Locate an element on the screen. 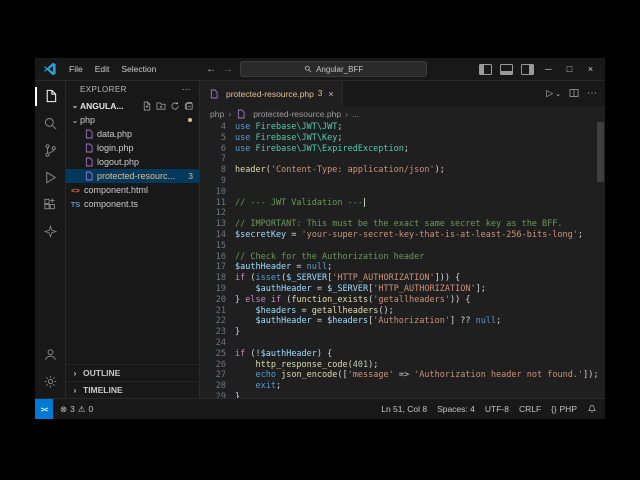  line-number: 20 is located at coordinates (220, 299).